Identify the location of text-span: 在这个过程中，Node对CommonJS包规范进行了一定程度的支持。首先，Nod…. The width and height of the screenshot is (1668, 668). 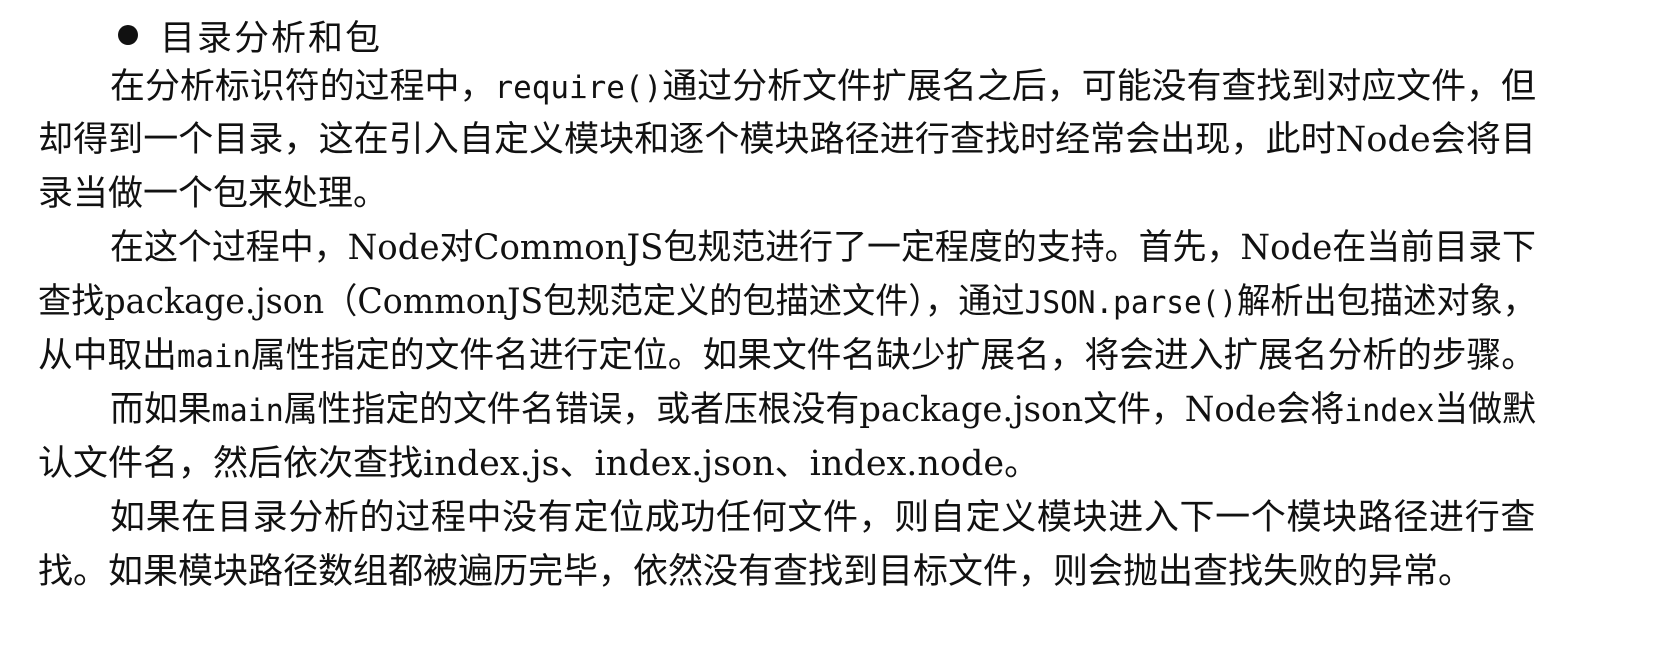
(823, 248).